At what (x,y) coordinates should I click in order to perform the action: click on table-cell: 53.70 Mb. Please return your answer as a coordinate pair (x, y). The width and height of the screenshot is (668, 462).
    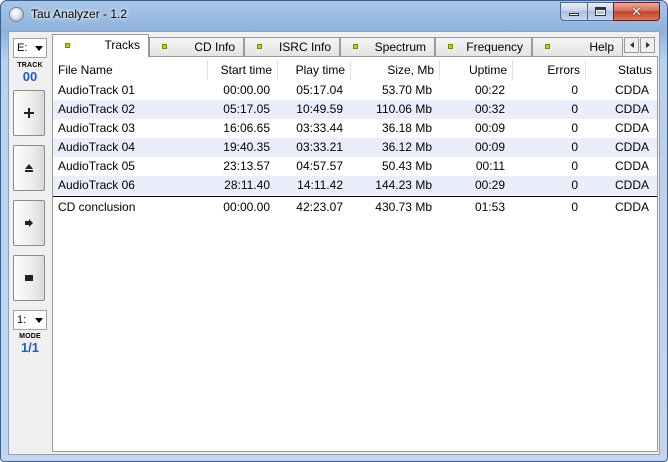
    Looking at the image, I should click on (406, 90).